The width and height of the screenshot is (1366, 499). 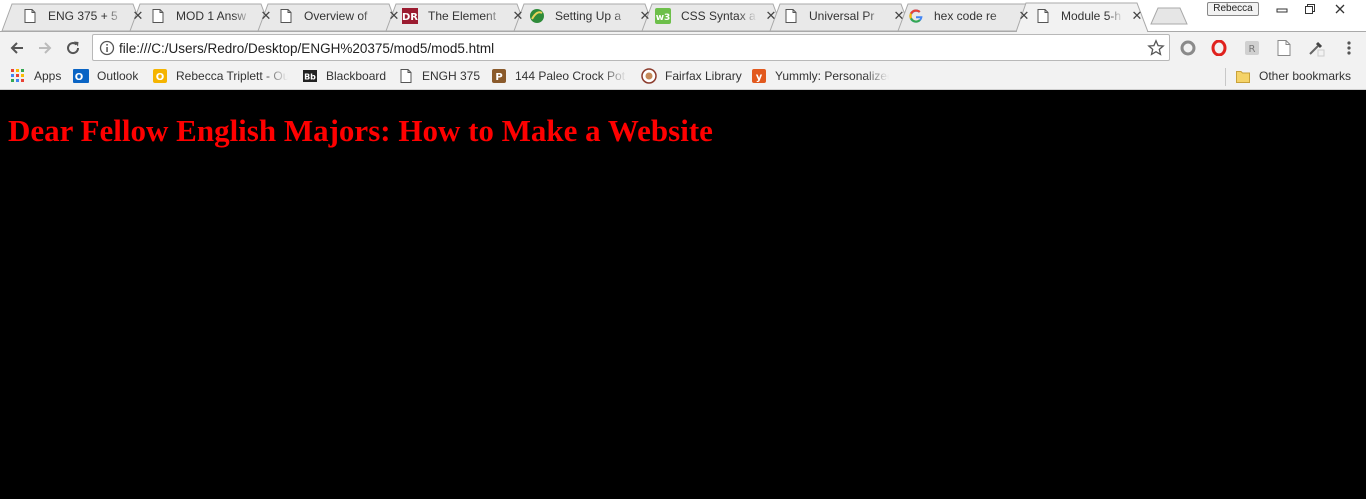 I want to click on bookmark-label: Yummly: Personalized, so click(x=832, y=76).